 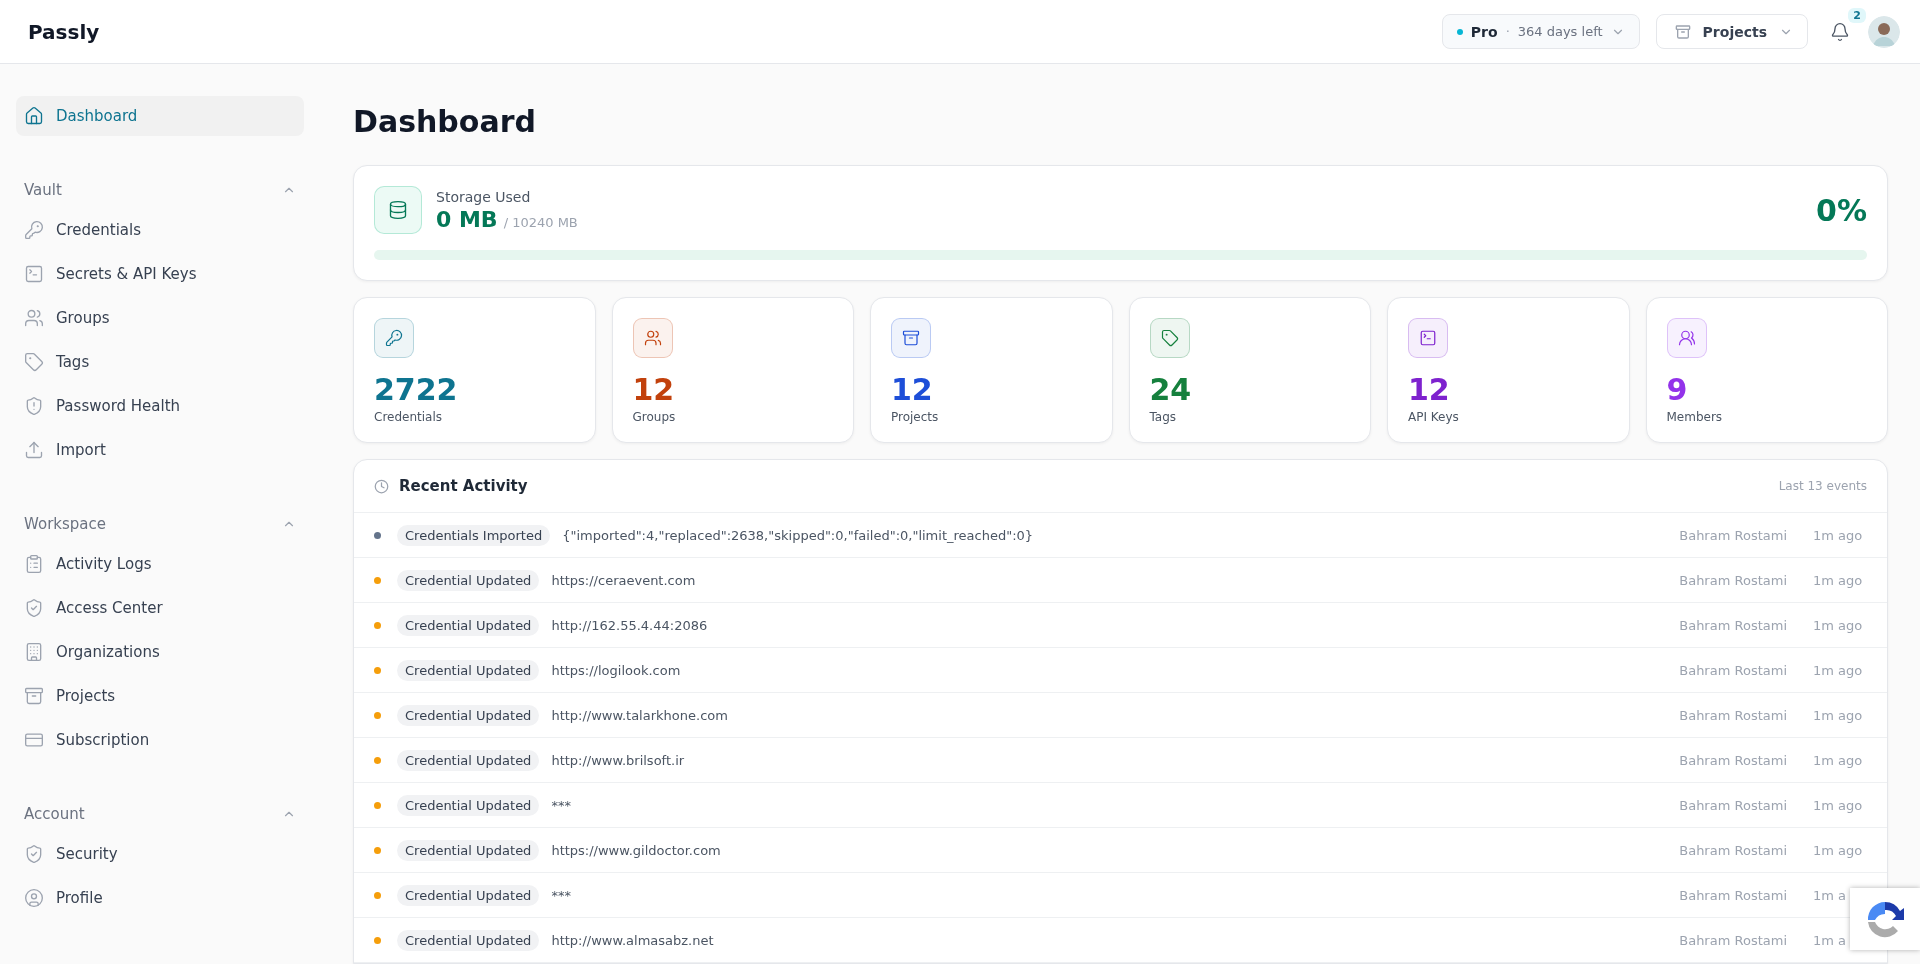 I want to click on sidebar-item: Password Health, so click(x=160, y=406).